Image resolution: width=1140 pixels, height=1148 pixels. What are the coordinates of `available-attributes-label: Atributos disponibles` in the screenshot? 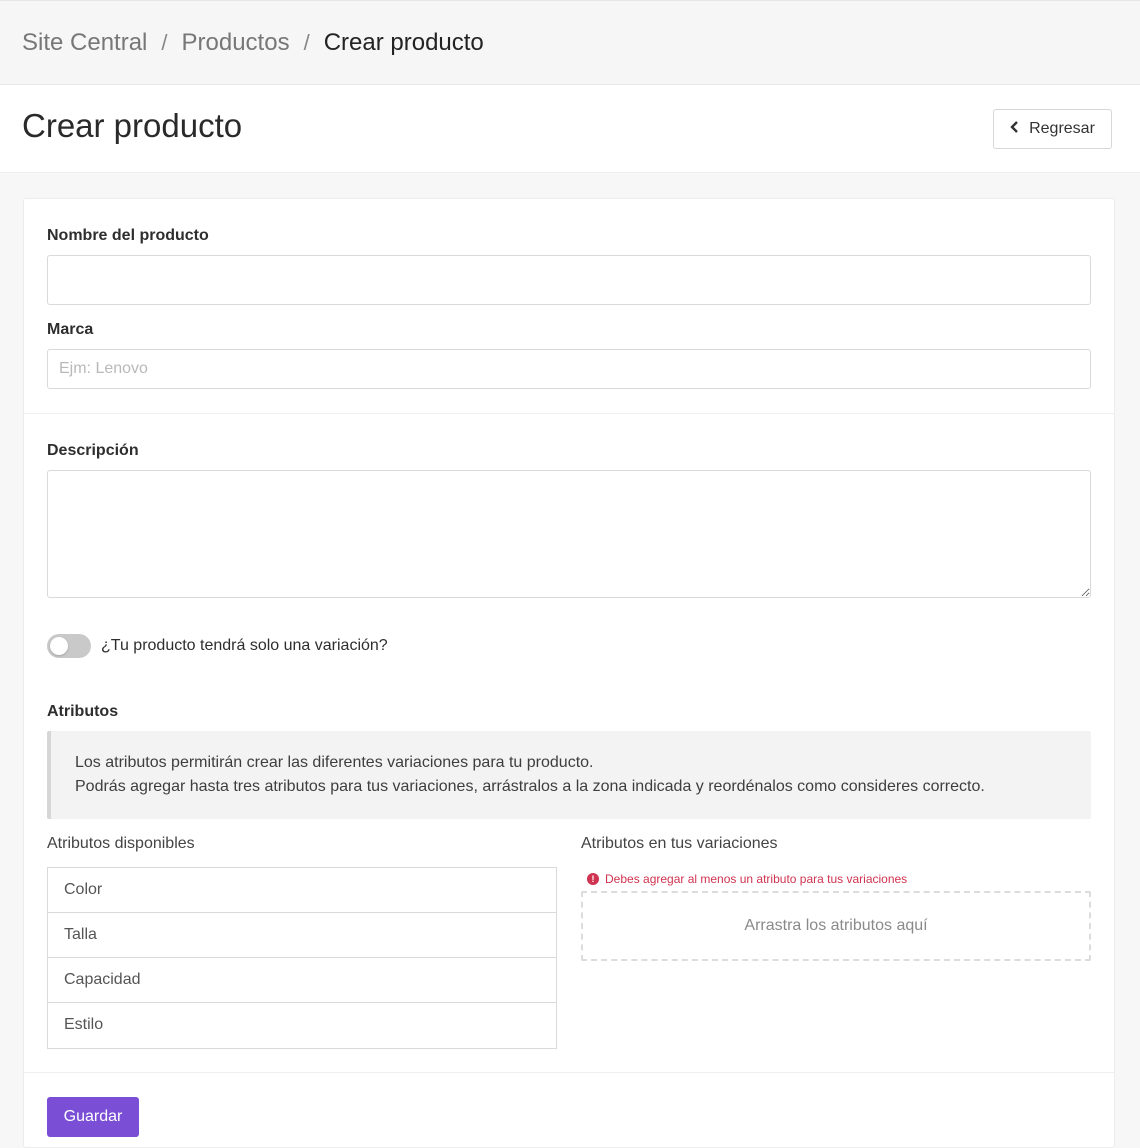 It's located at (121, 843).